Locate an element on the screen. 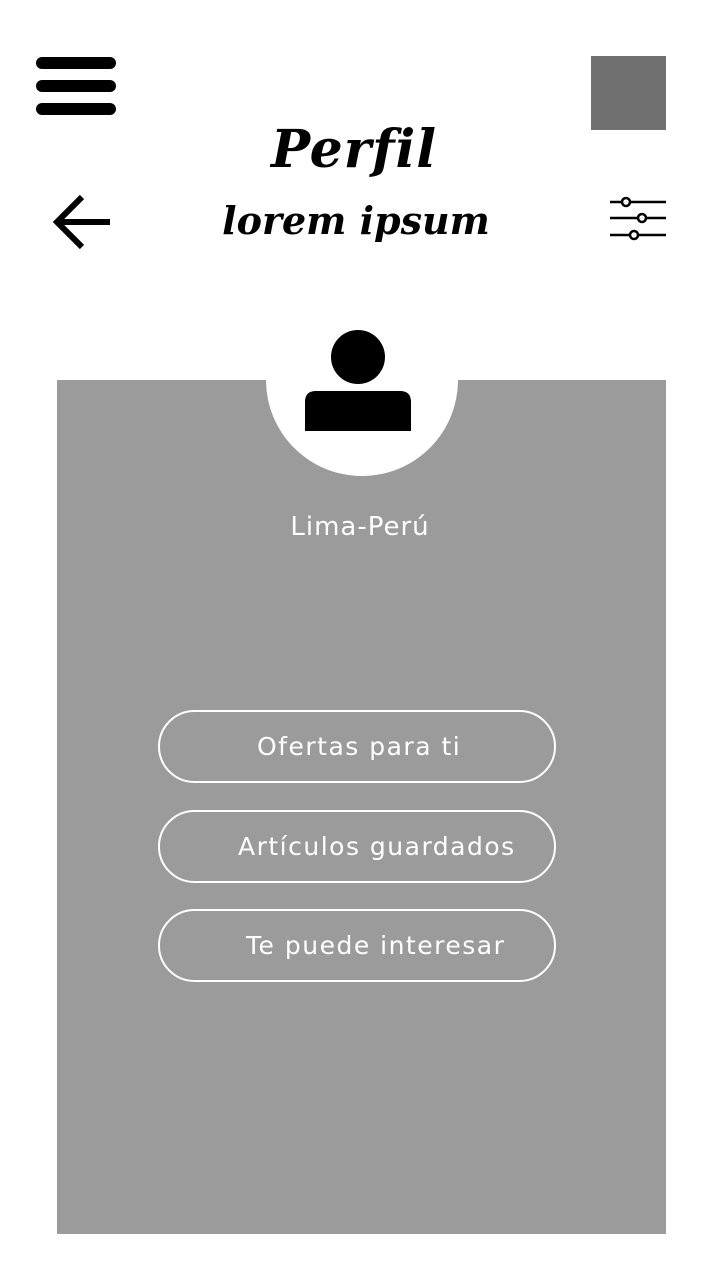  sliders-filter-icon is located at coordinates (638, 218).